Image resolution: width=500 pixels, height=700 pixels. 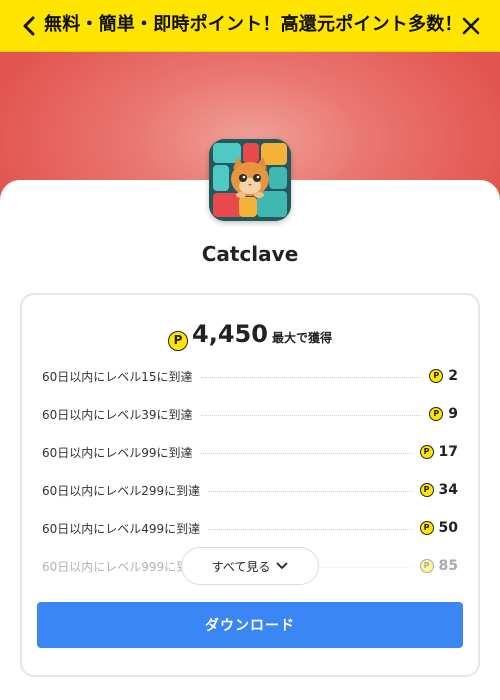 I want to click on task-label: 60日以内にレベル15に到達, so click(x=117, y=376).